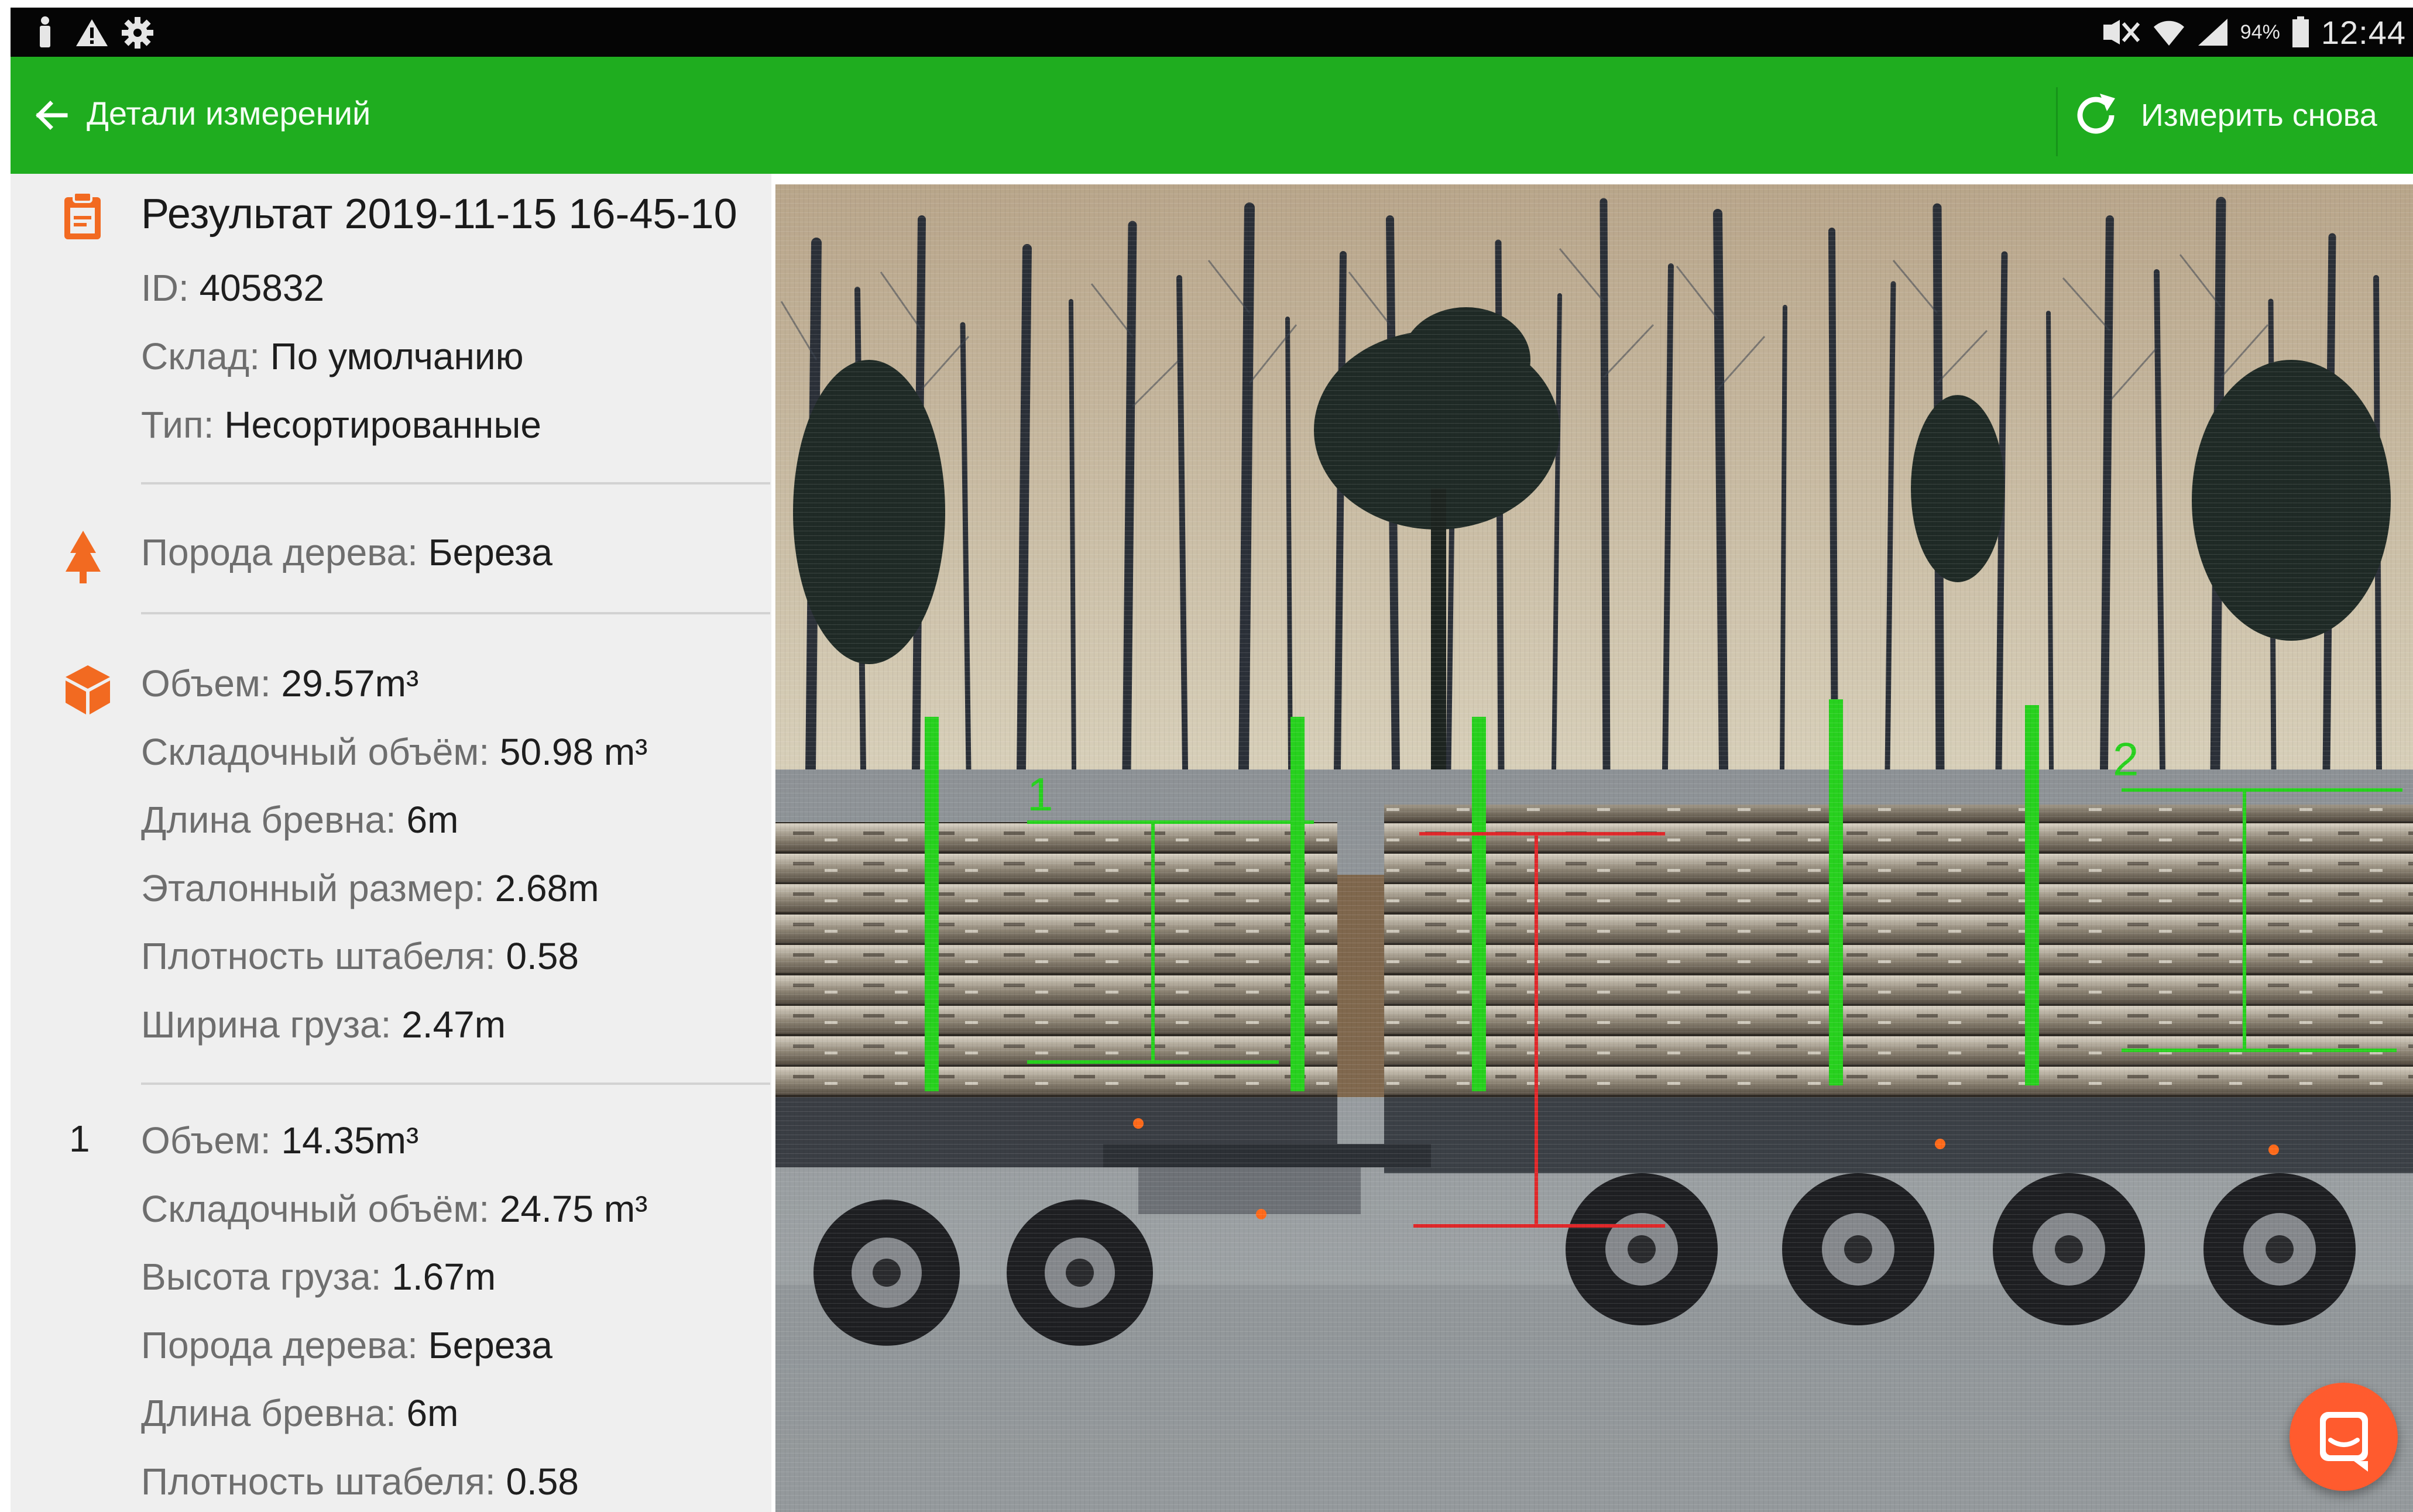 The height and width of the screenshot is (1512, 2413). I want to click on group-stacked-volume-label: Складочный объём:, so click(315, 1209).